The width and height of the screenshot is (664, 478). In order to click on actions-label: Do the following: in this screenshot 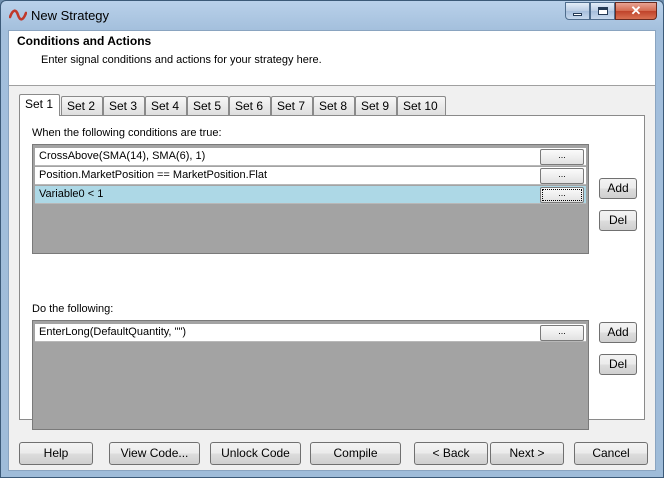, I will do `click(73, 309)`.